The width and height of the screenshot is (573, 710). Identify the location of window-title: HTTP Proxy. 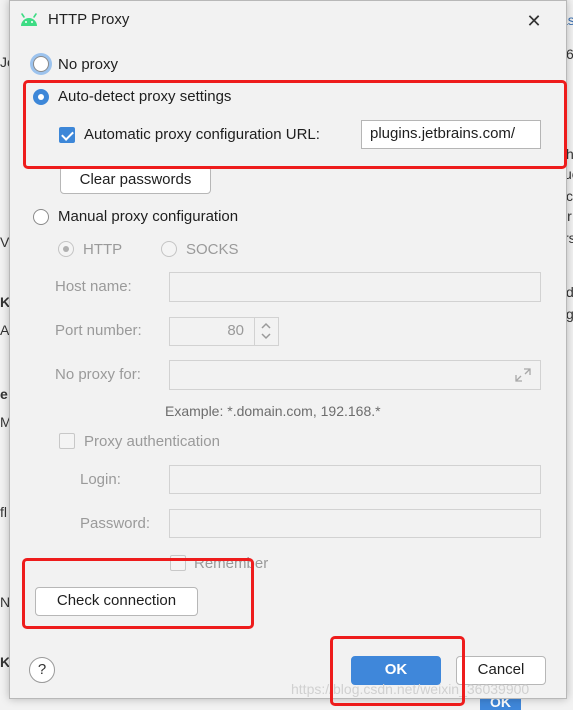
(89, 19).